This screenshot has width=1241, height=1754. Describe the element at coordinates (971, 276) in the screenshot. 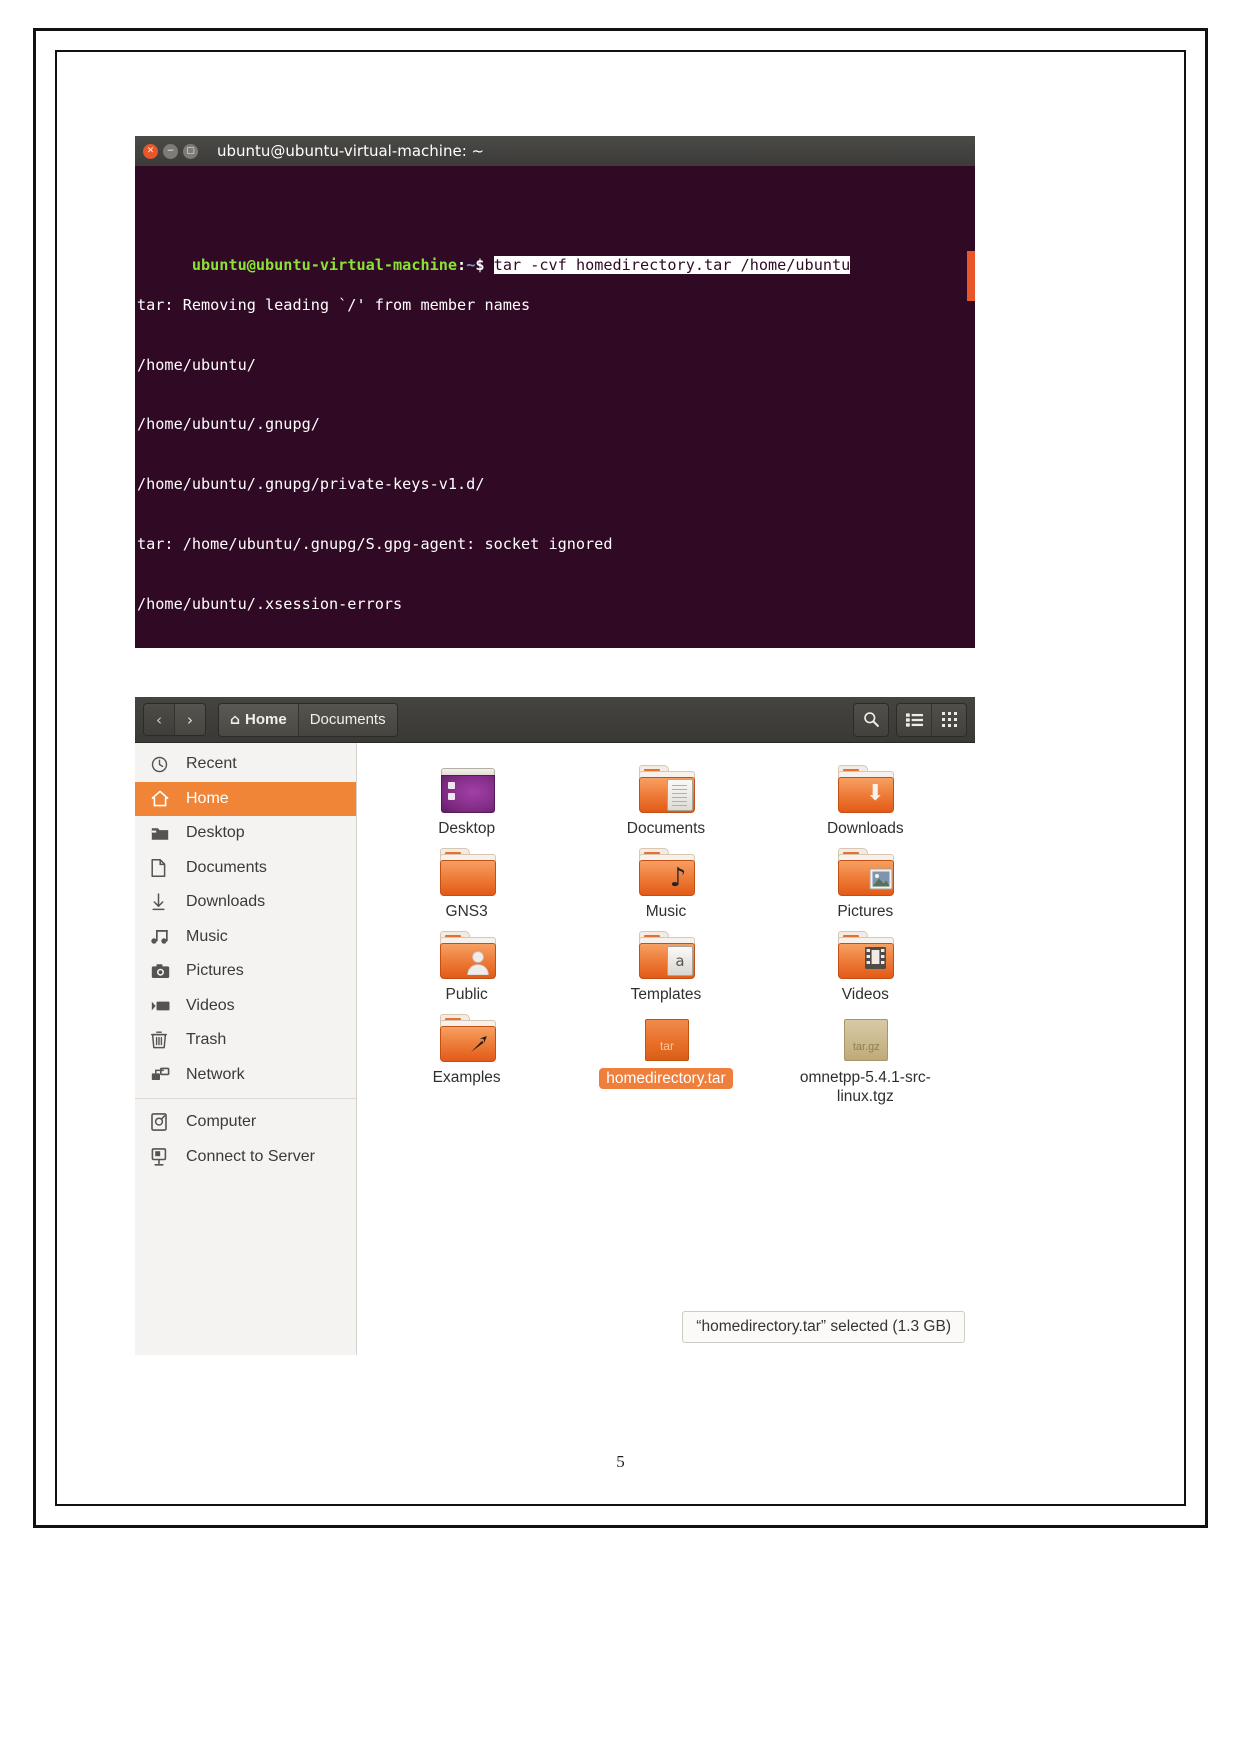

I see `scrollbar-thumb` at that location.